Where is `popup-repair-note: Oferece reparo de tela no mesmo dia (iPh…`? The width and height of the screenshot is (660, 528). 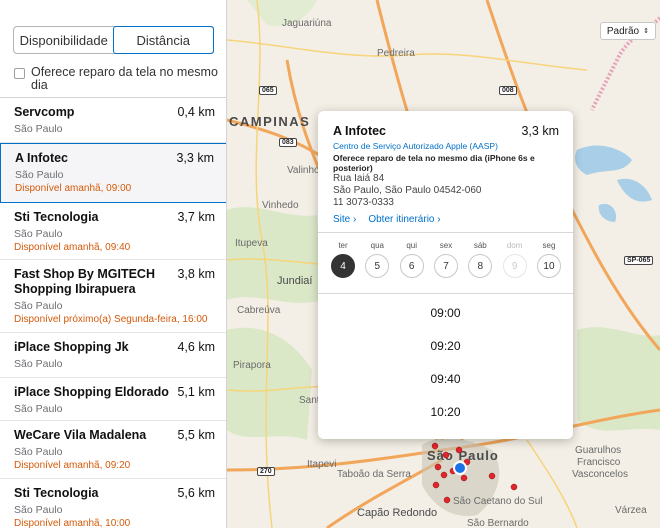 popup-repair-note: Oferece reparo de tela no mesmo dia (iPh… is located at coordinates (434, 163).